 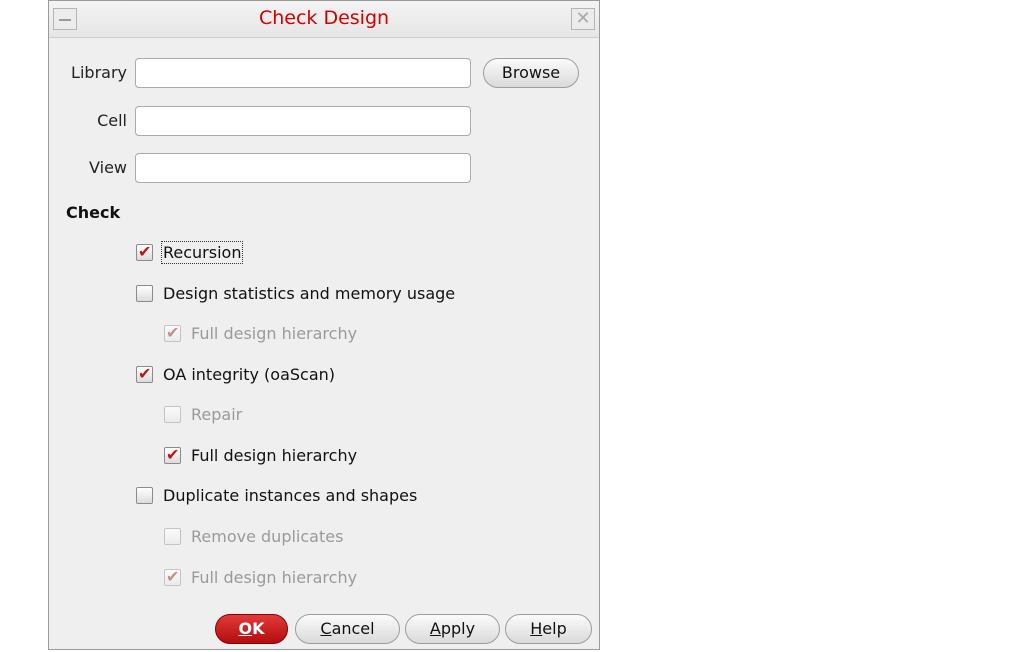 I want to click on checkbox-label: OA integrity (oaScan), so click(x=249, y=374).